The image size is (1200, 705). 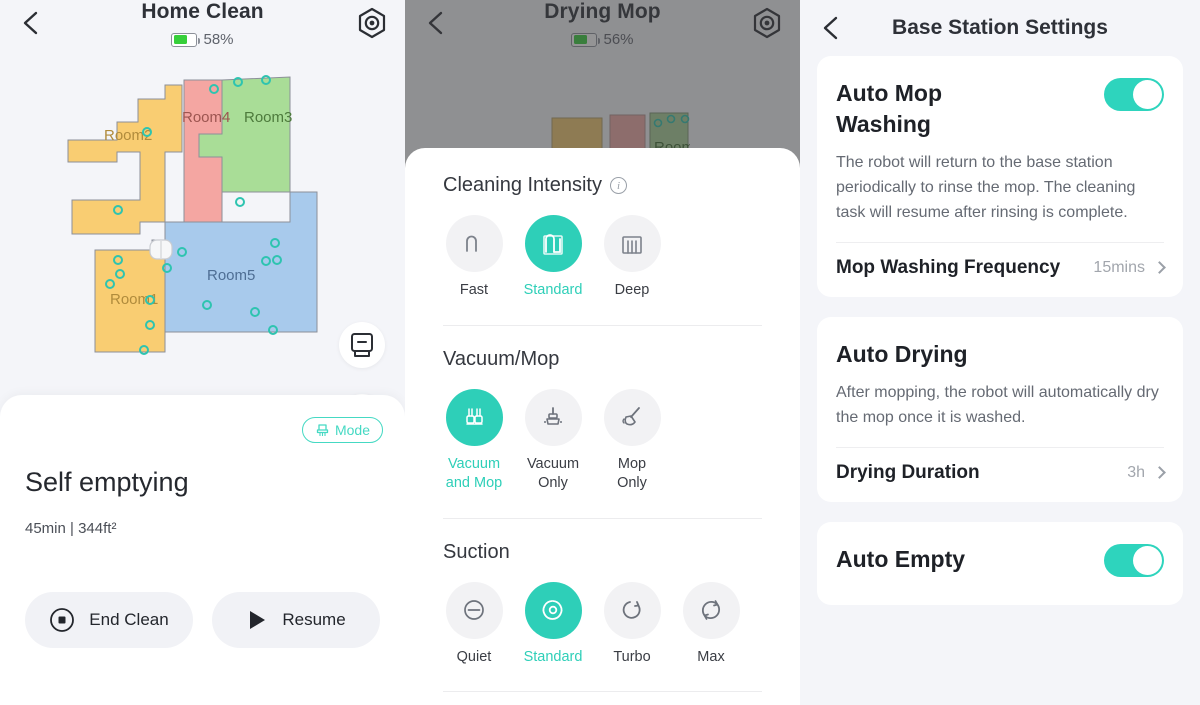 I want to click on page-title: Home Clean, so click(x=202, y=11).